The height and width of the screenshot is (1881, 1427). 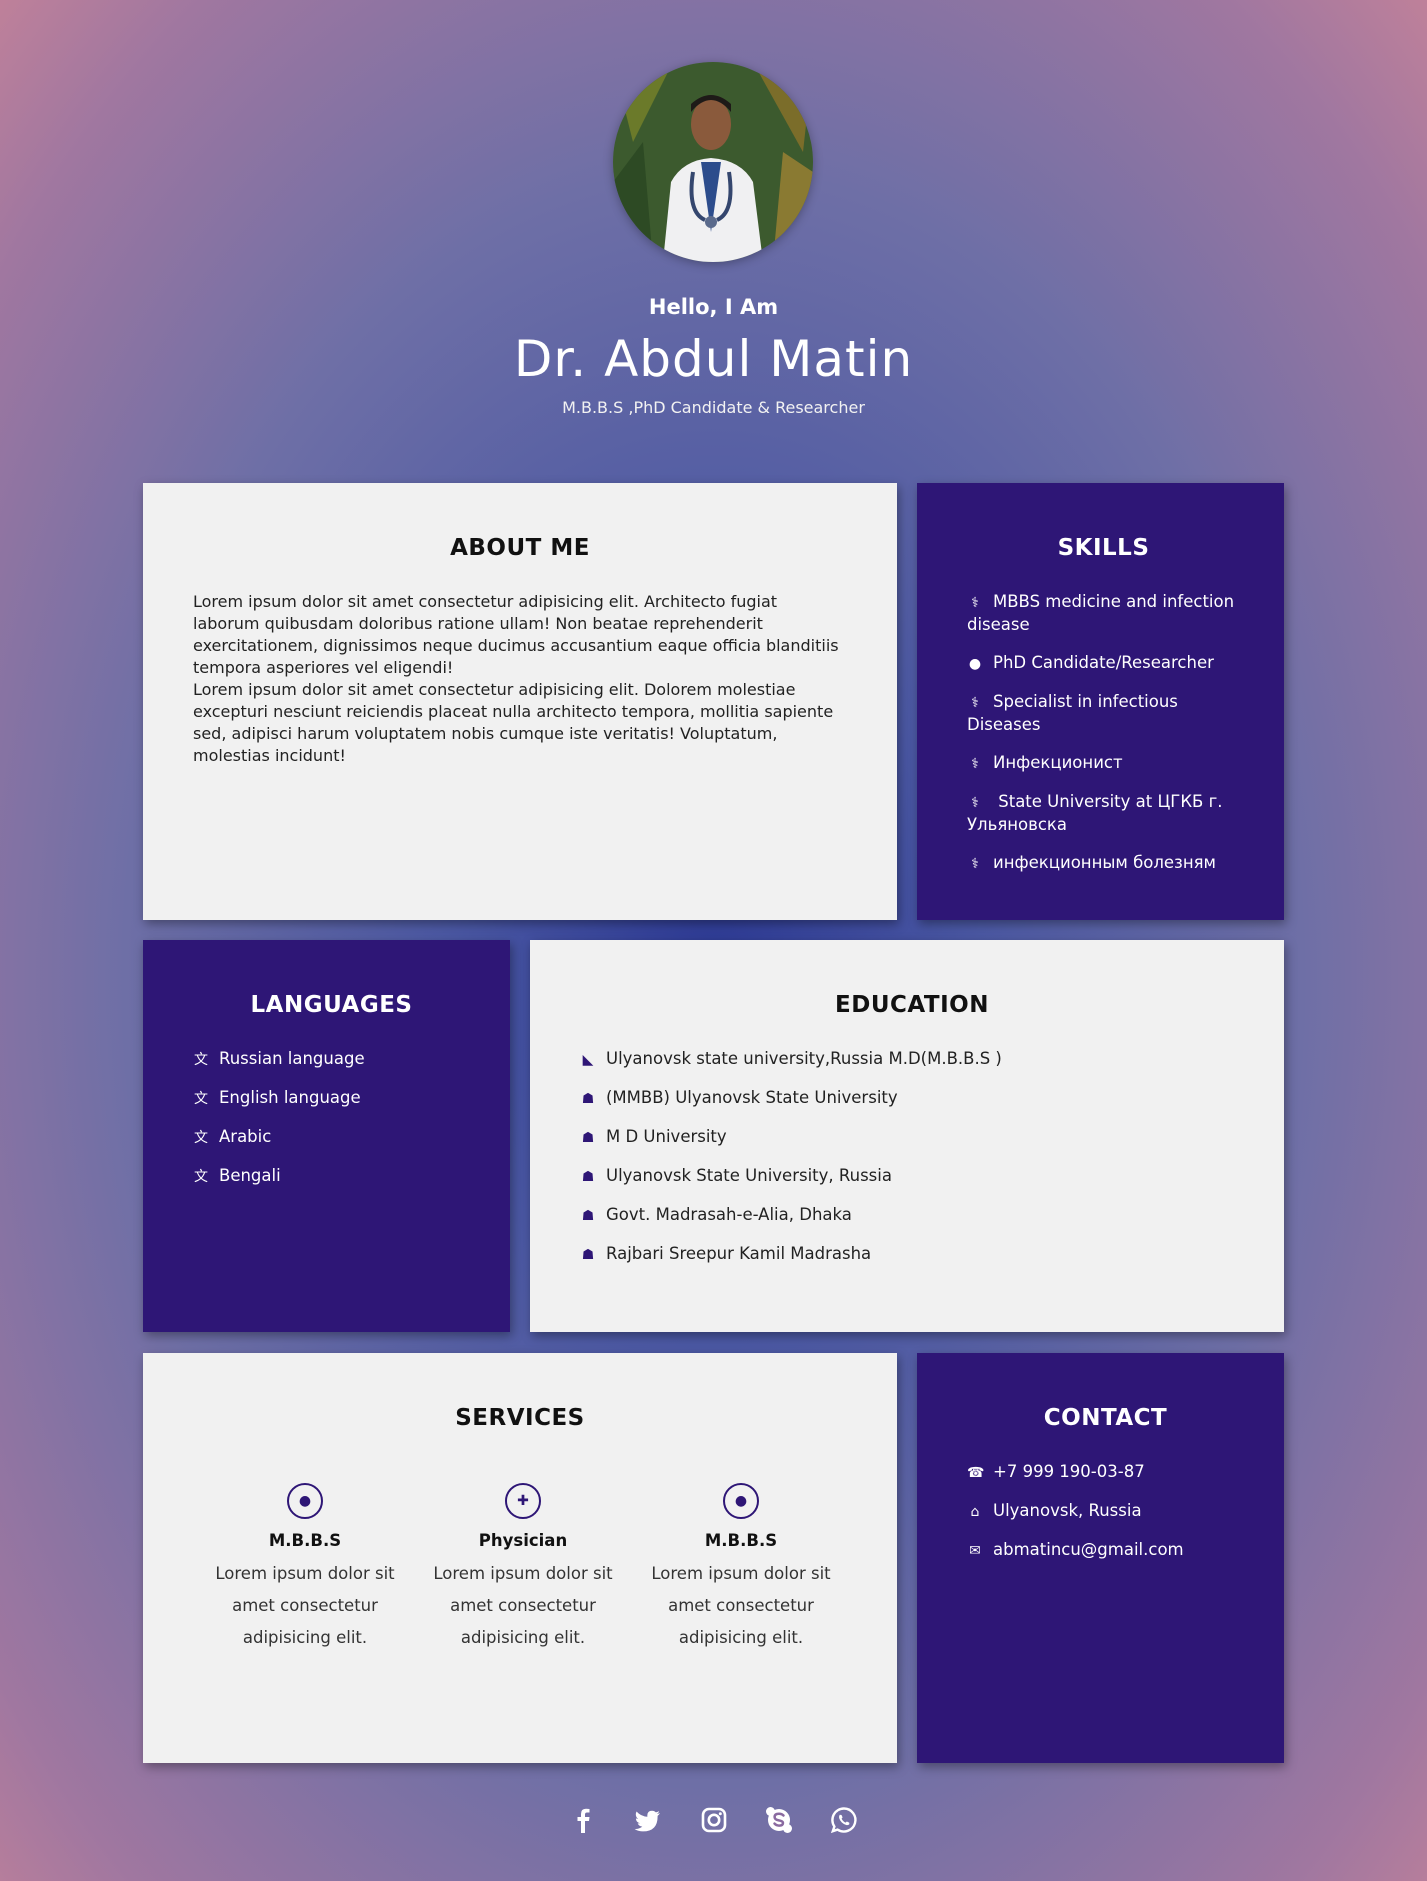 I want to click on contact-item: ⌂ Ulyanovsk, Russia, so click(x=1105, y=1511).